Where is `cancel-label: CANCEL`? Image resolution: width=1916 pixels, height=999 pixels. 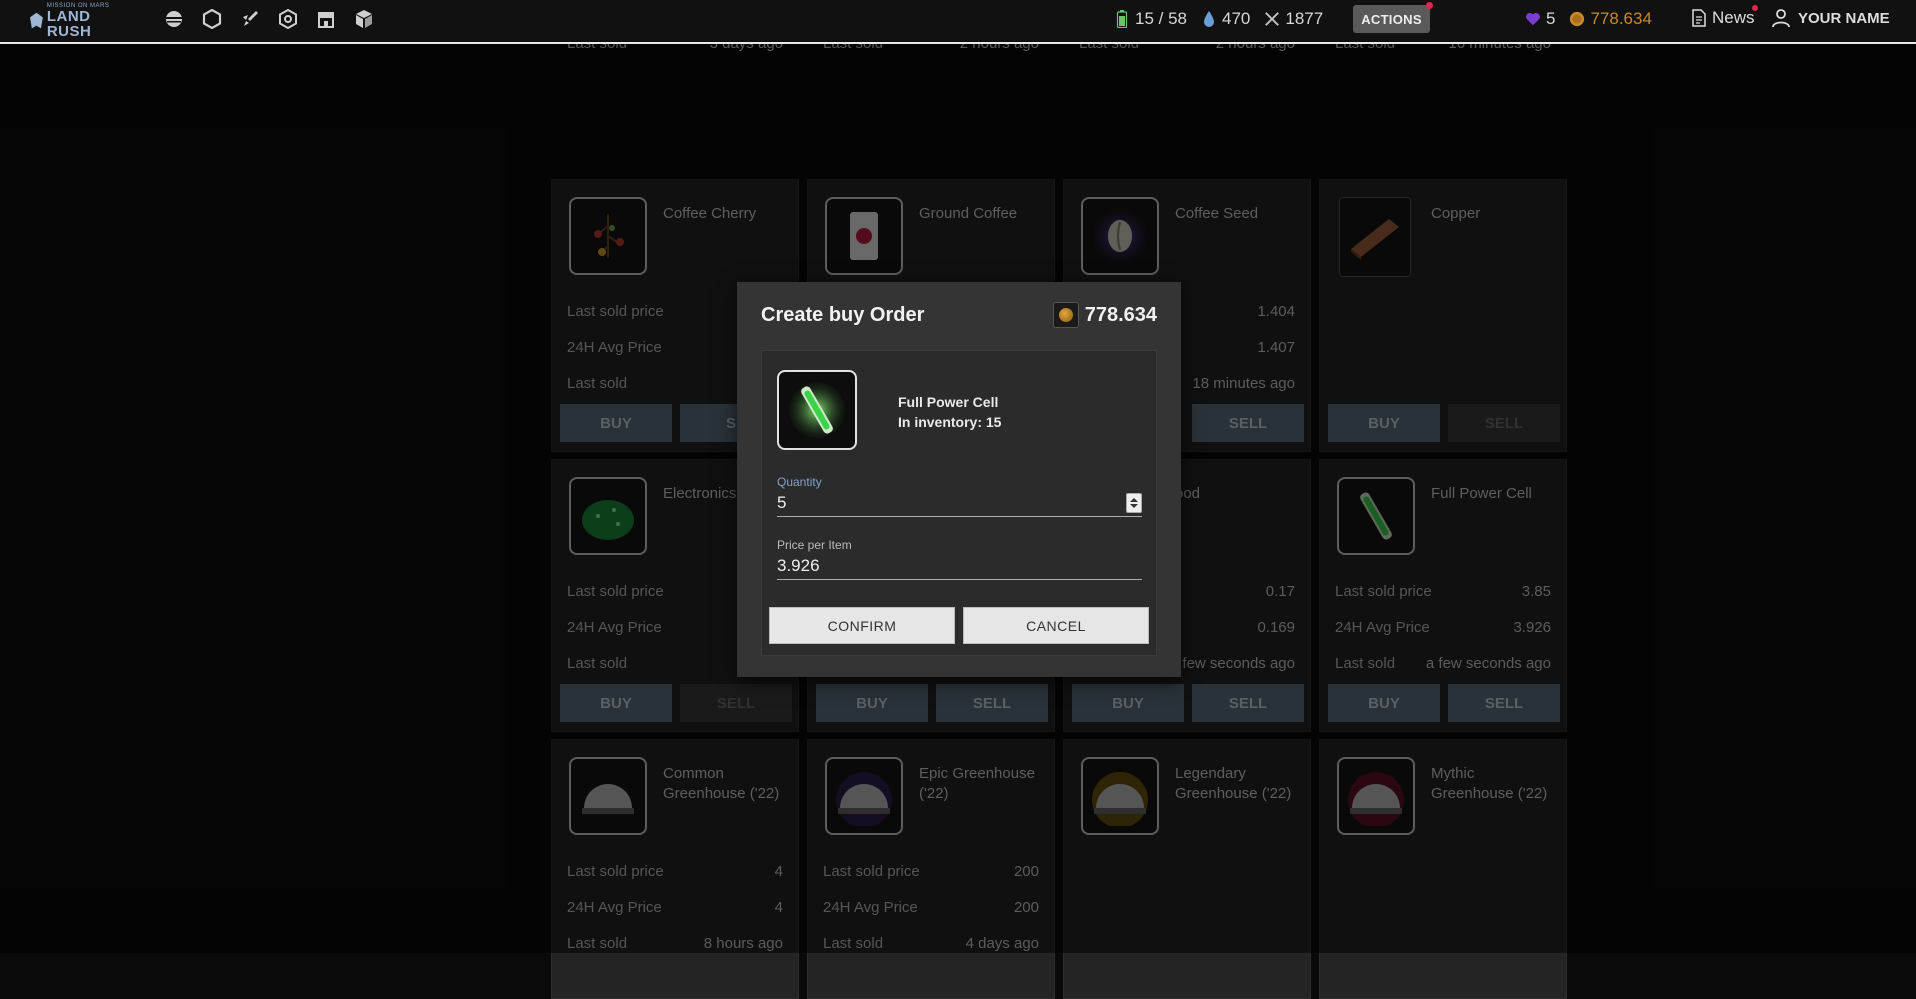 cancel-label: CANCEL is located at coordinates (1056, 625).